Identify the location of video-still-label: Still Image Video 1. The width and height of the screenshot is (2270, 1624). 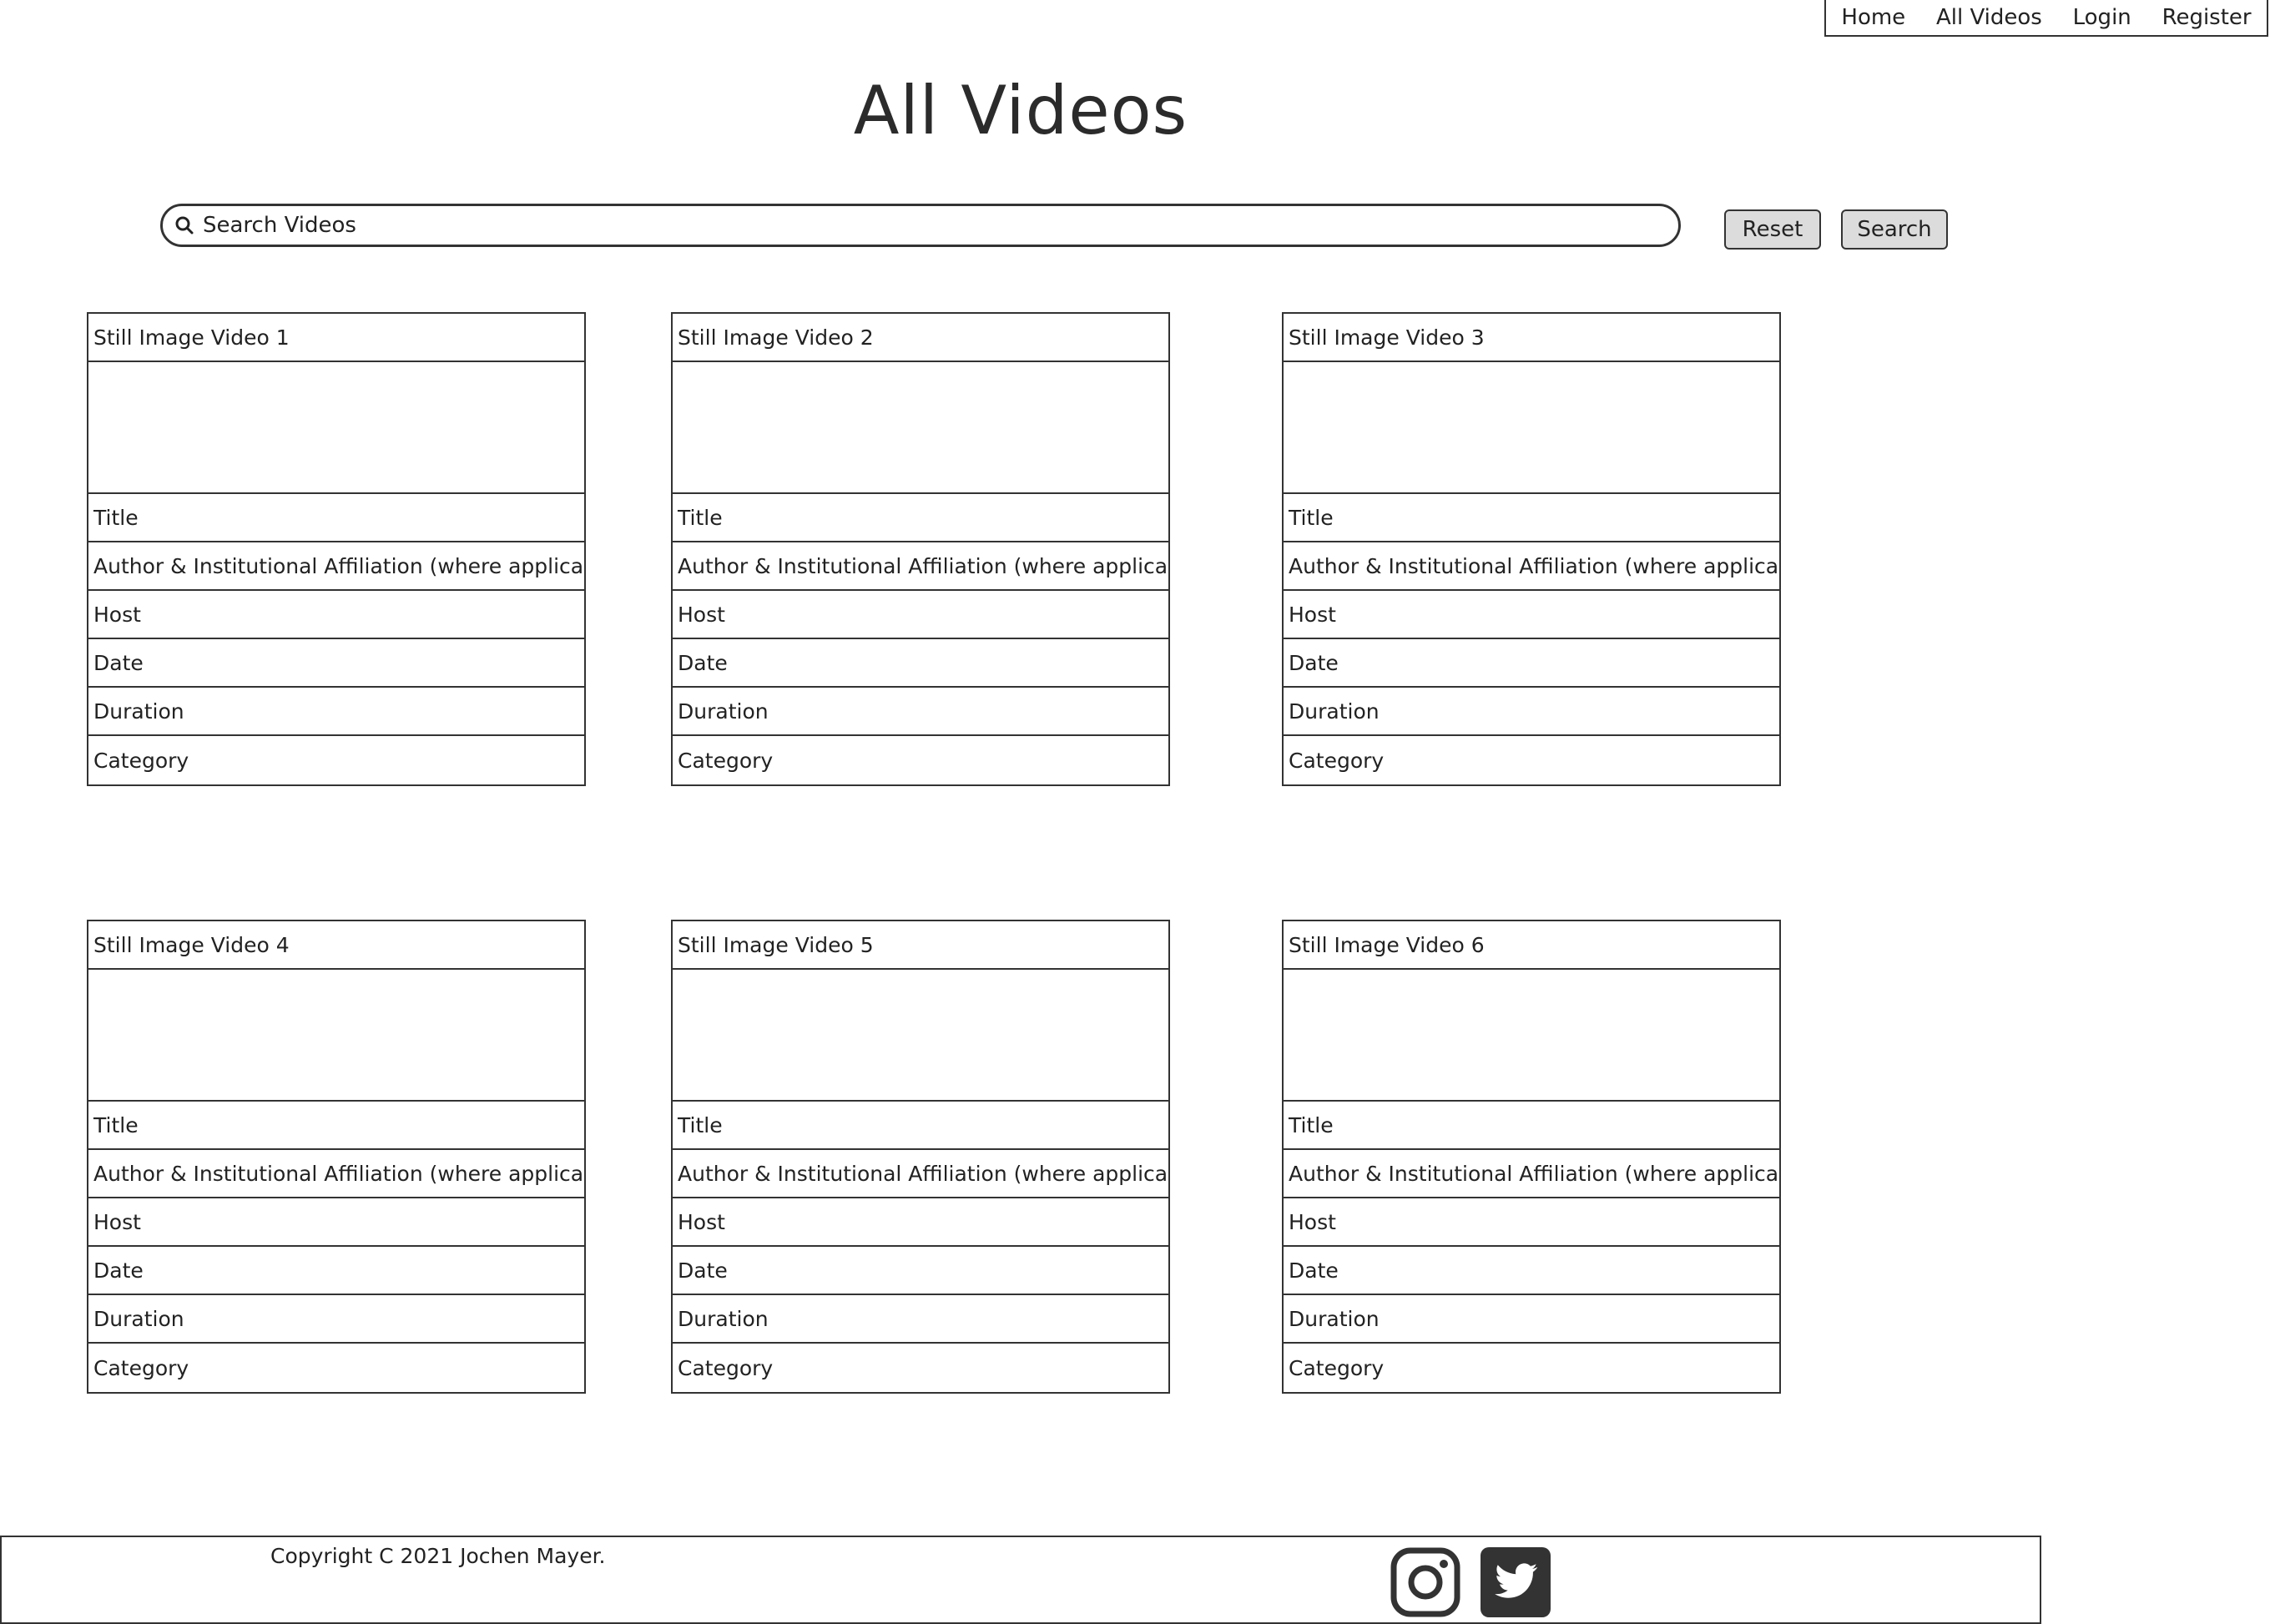
(336, 338).